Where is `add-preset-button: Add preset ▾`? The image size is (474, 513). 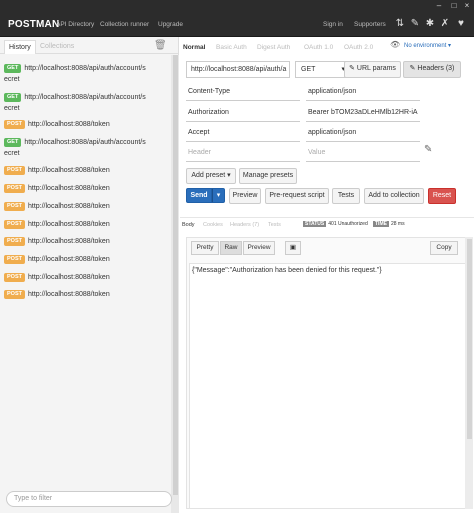 add-preset-button: Add preset ▾ is located at coordinates (211, 176).